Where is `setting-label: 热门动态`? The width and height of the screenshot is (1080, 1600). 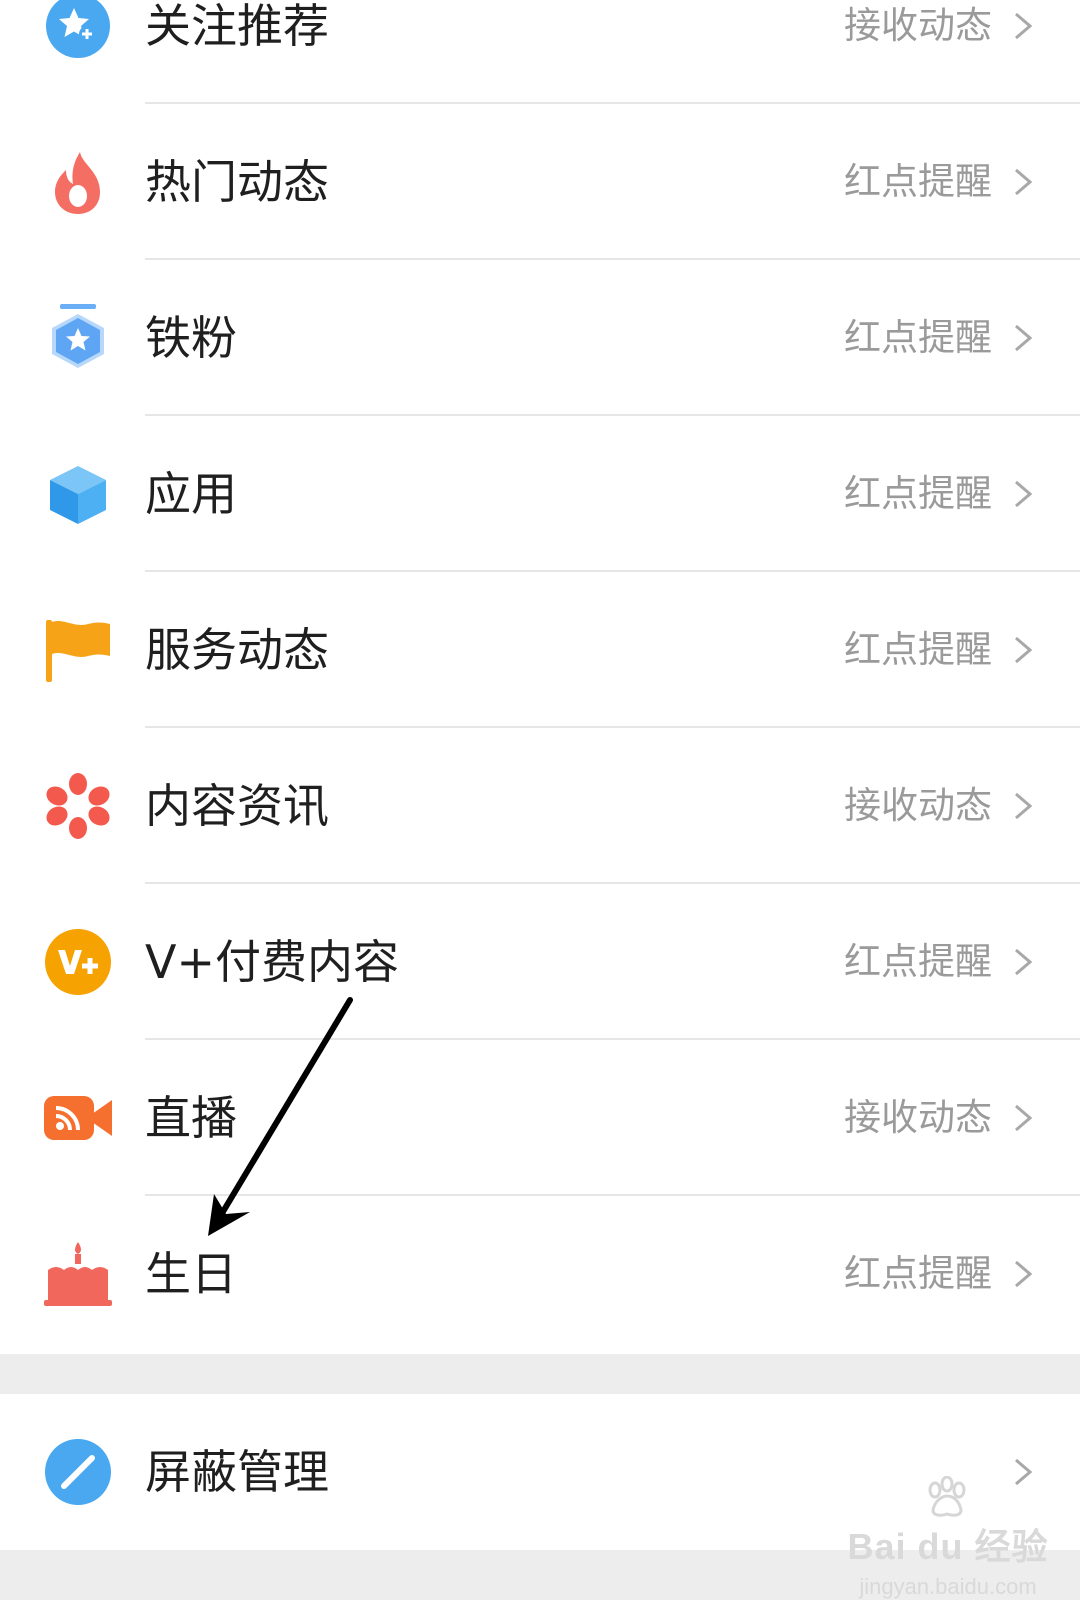 setting-label: 热门动态 is located at coordinates (237, 182).